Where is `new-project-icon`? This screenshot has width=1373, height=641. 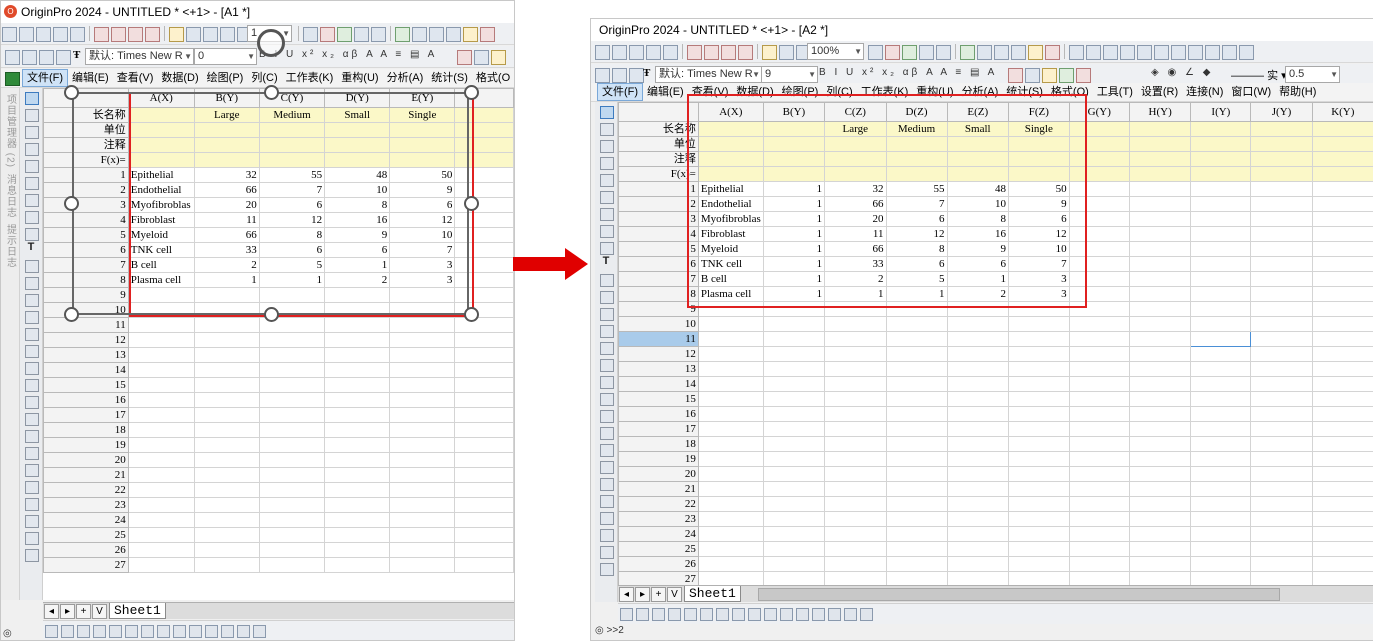
new-project-icon is located at coordinates (602, 52).